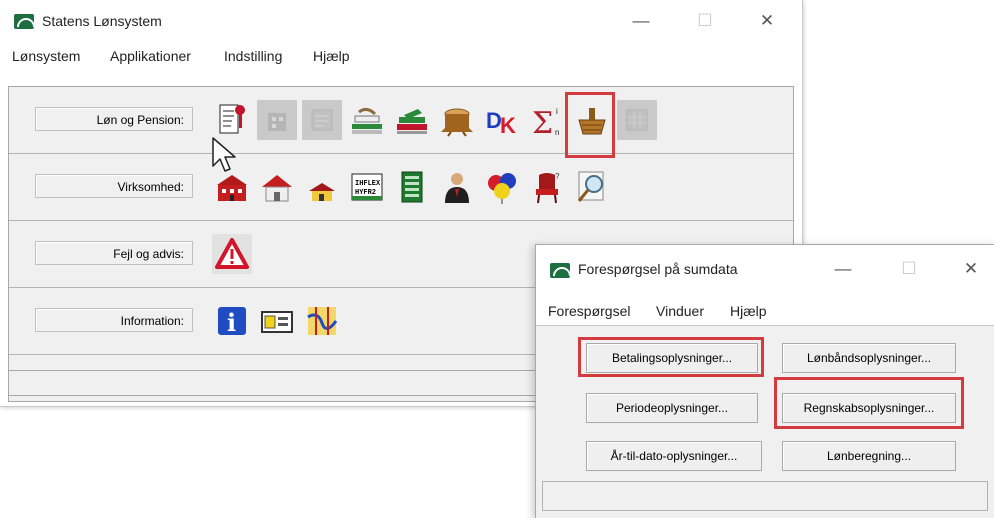 This screenshot has width=994, height=518. I want to click on row-virksomhed: Virksomhed: IHFLEX HYFR2 ?, so click(401, 187).